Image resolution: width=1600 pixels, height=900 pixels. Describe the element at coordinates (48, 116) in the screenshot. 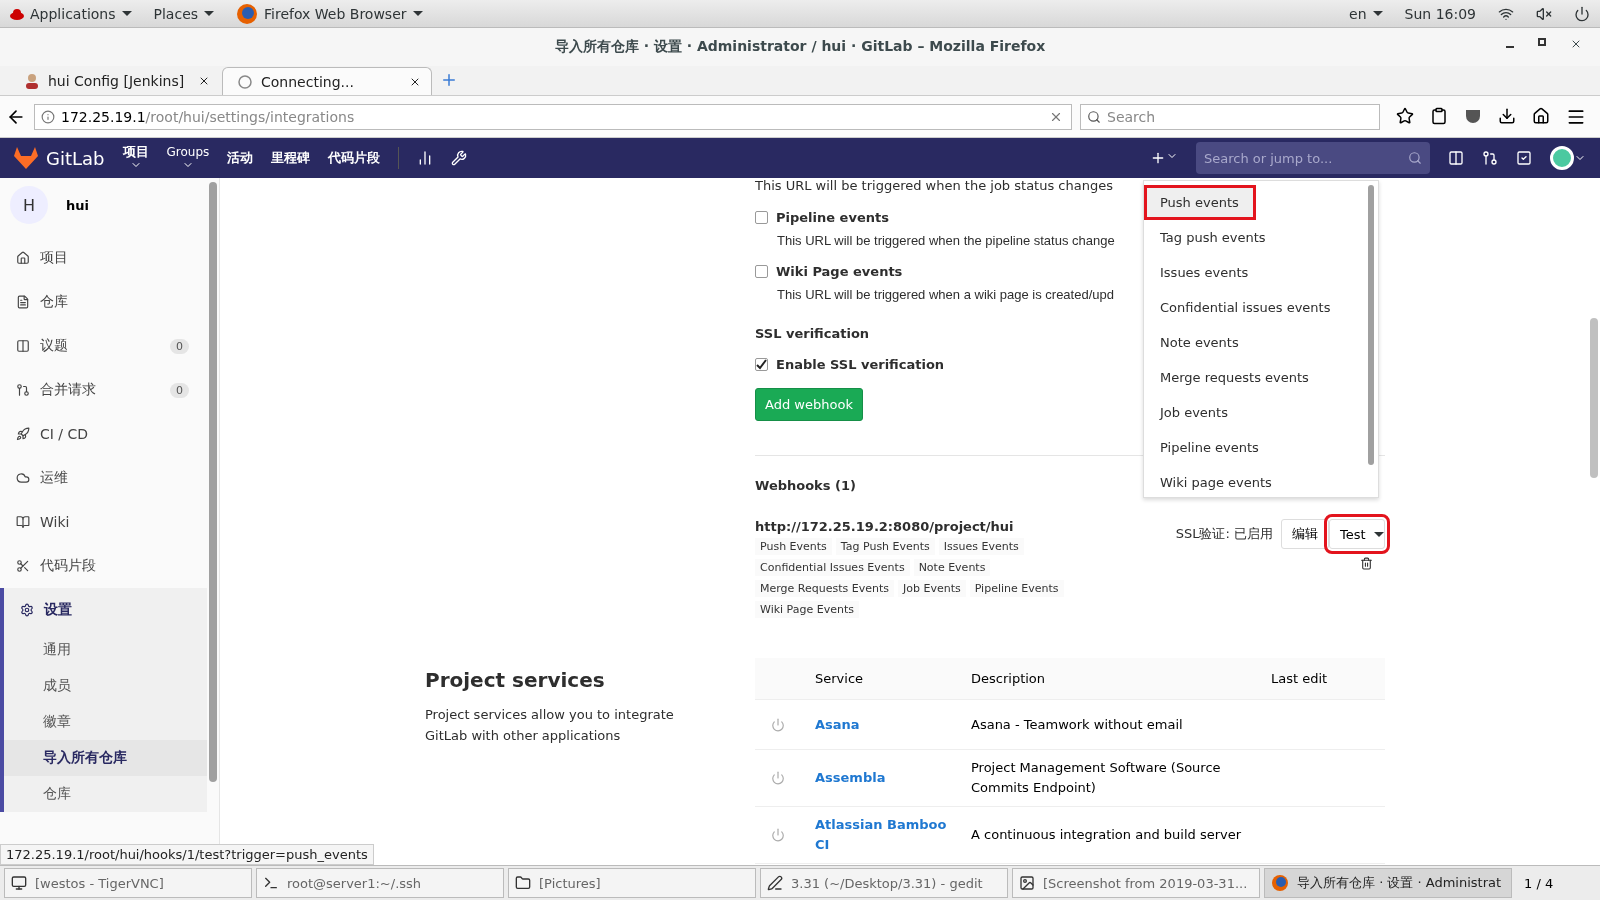

I see `info-icon` at that location.